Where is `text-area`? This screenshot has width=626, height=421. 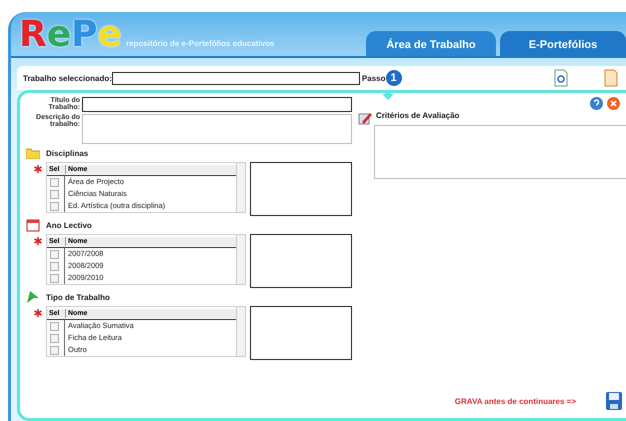
text-area is located at coordinates (500, 152).